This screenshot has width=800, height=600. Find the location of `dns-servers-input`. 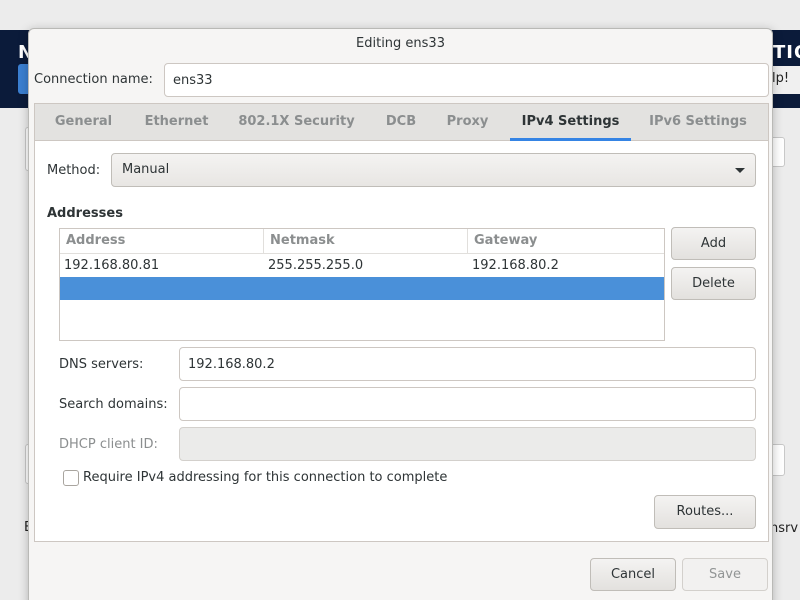

dns-servers-input is located at coordinates (467, 364).